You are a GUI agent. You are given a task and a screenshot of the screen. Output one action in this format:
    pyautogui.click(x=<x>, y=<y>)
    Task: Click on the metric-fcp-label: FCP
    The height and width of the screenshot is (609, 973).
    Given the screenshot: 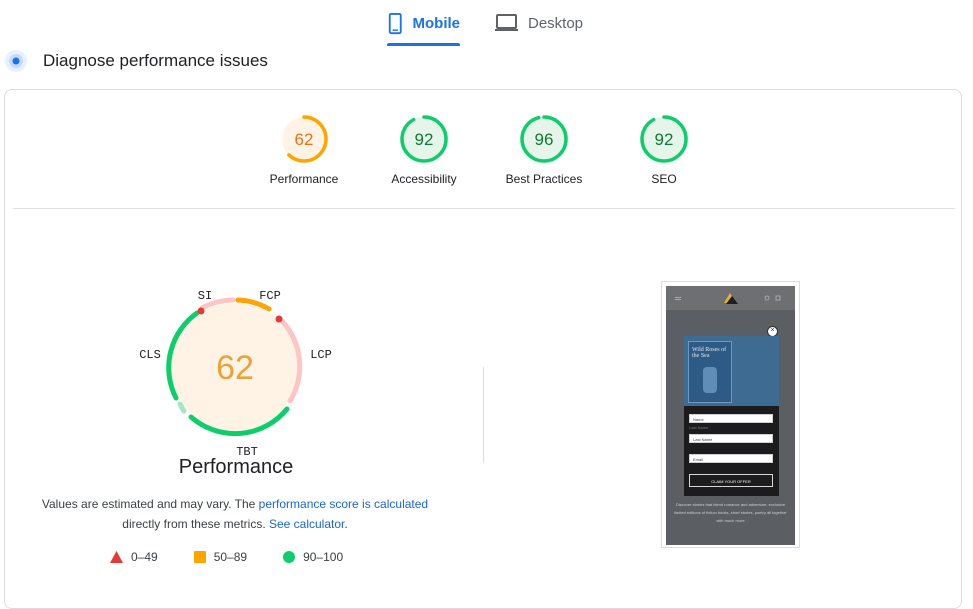 What is the action you would take?
    pyautogui.click(x=270, y=296)
    